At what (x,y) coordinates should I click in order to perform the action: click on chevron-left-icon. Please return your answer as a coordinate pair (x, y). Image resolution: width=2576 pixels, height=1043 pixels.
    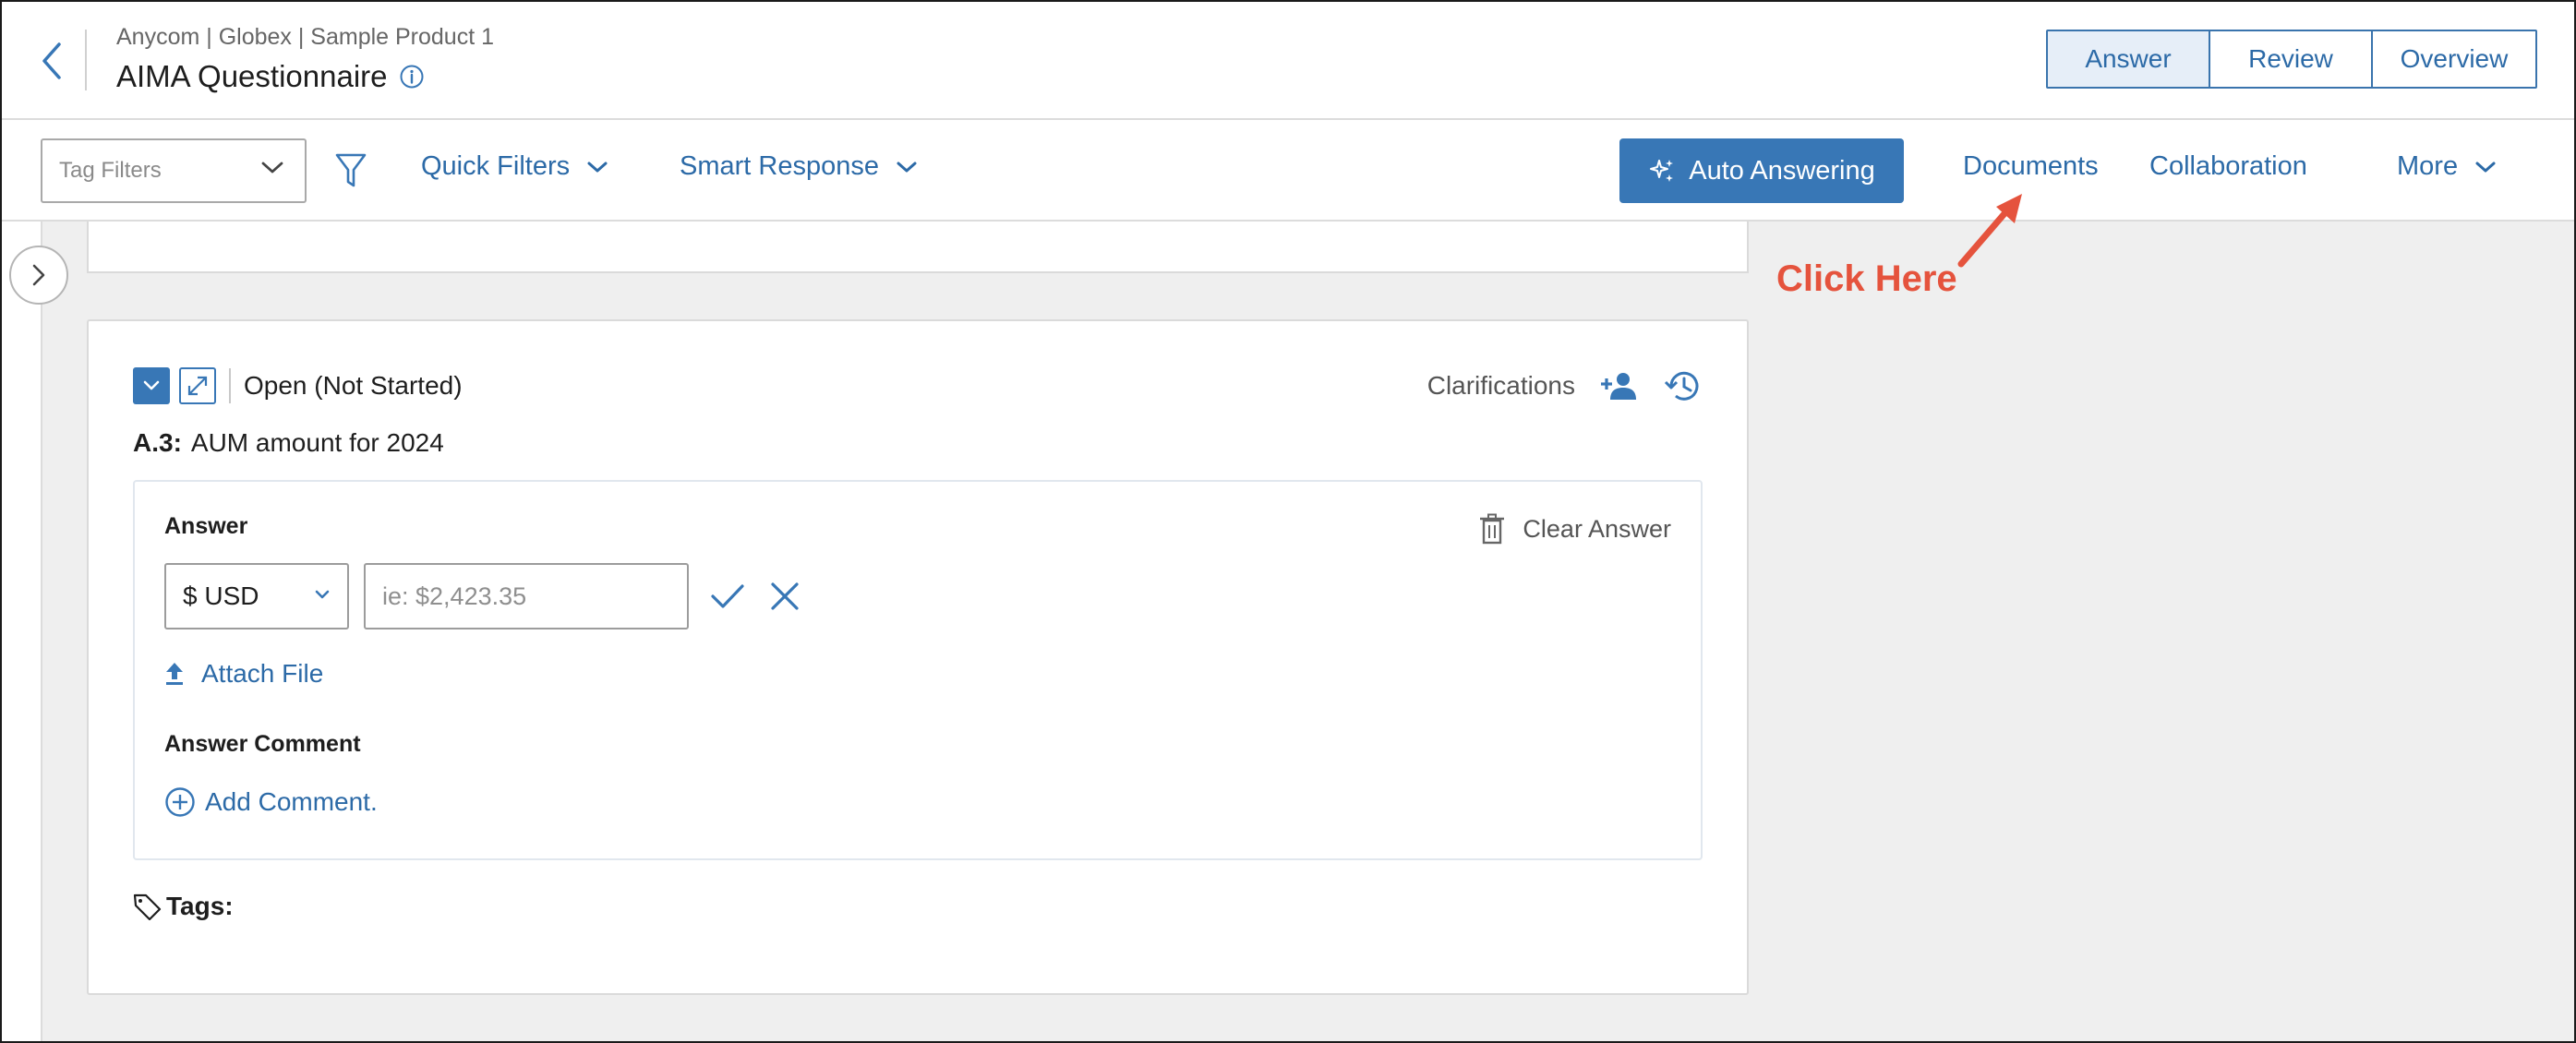
    Looking at the image, I should click on (51, 60).